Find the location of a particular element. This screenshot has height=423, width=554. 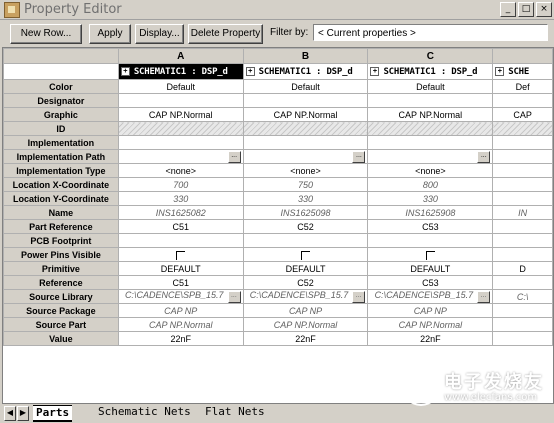

table-cell: C:\ is located at coordinates (522, 296).